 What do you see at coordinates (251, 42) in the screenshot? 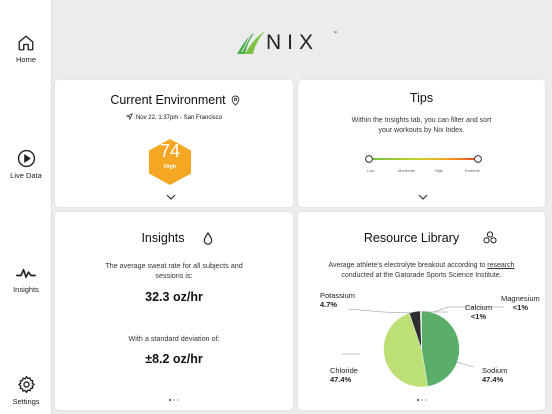
I see `nix-leaf-logo-icon` at bounding box center [251, 42].